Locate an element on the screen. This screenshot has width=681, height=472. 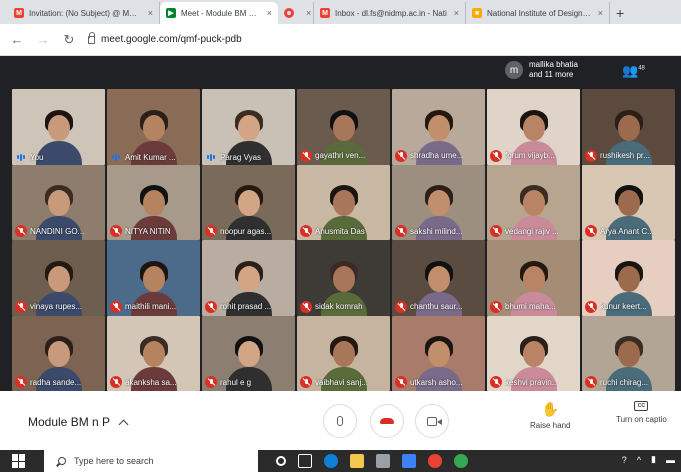
store-icon is located at coordinates (383, 461).